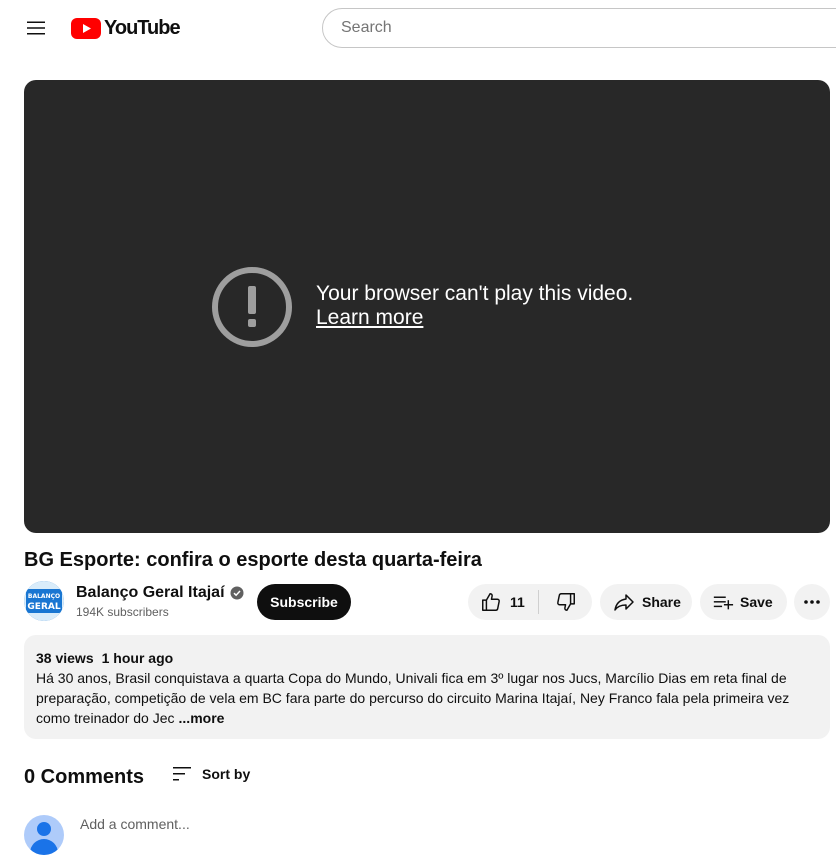 The width and height of the screenshot is (836, 855). What do you see at coordinates (65, 658) in the screenshot?
I see `view-count: 38 views` at bounding box center [65, 658].